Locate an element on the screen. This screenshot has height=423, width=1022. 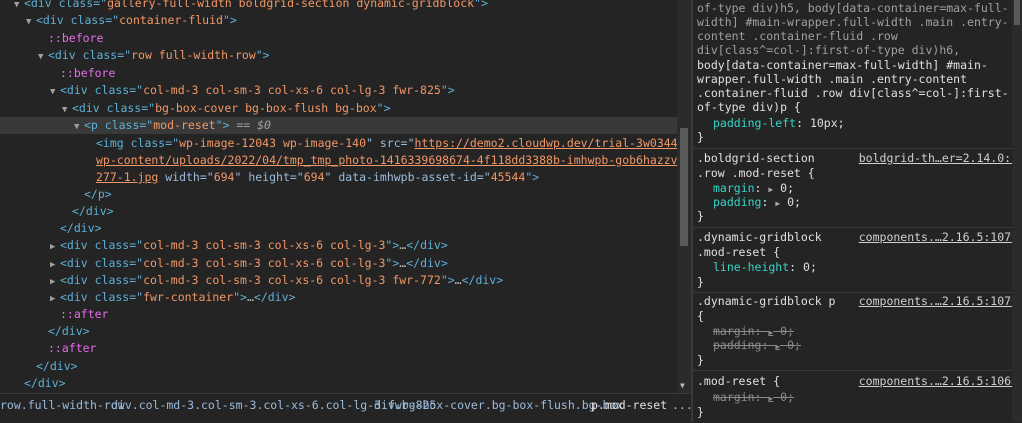
pseudo-element: ::after is located at coordinates (84, 314).